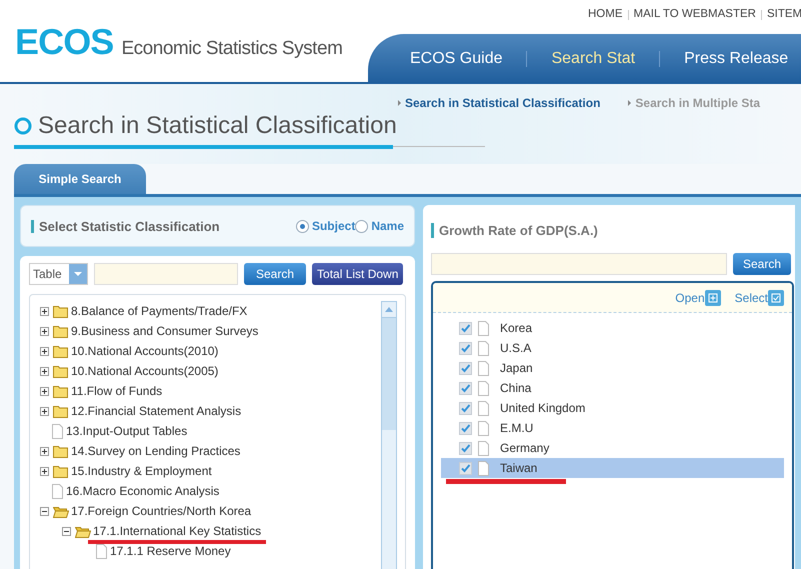 This screenshot has width=801, height=569. I want to click on nav-link: ECOS Guide, so click(456, 59).